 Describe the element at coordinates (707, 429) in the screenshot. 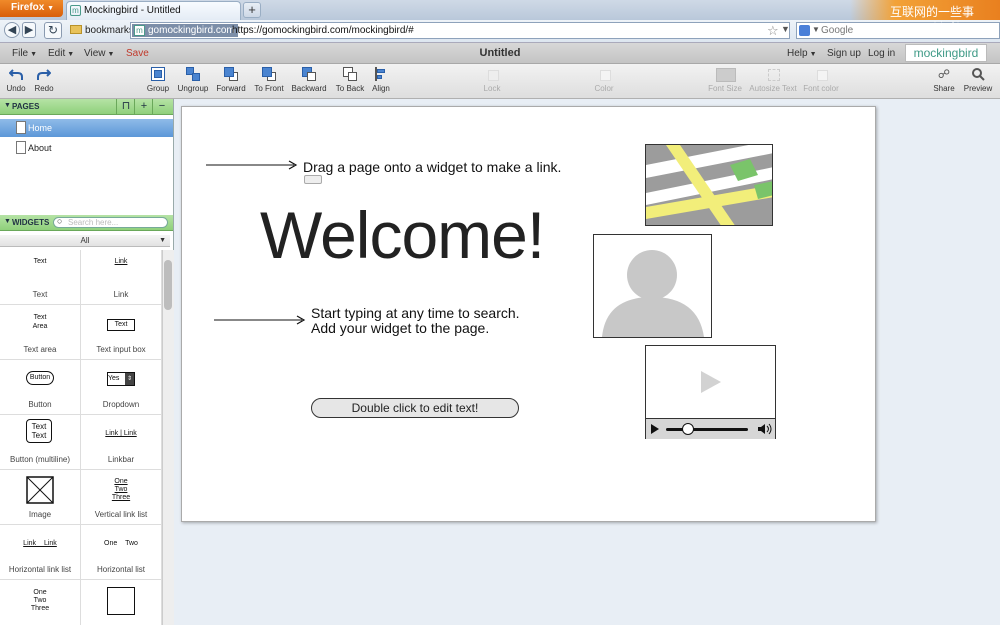

I see `video-progress-track` at that location.